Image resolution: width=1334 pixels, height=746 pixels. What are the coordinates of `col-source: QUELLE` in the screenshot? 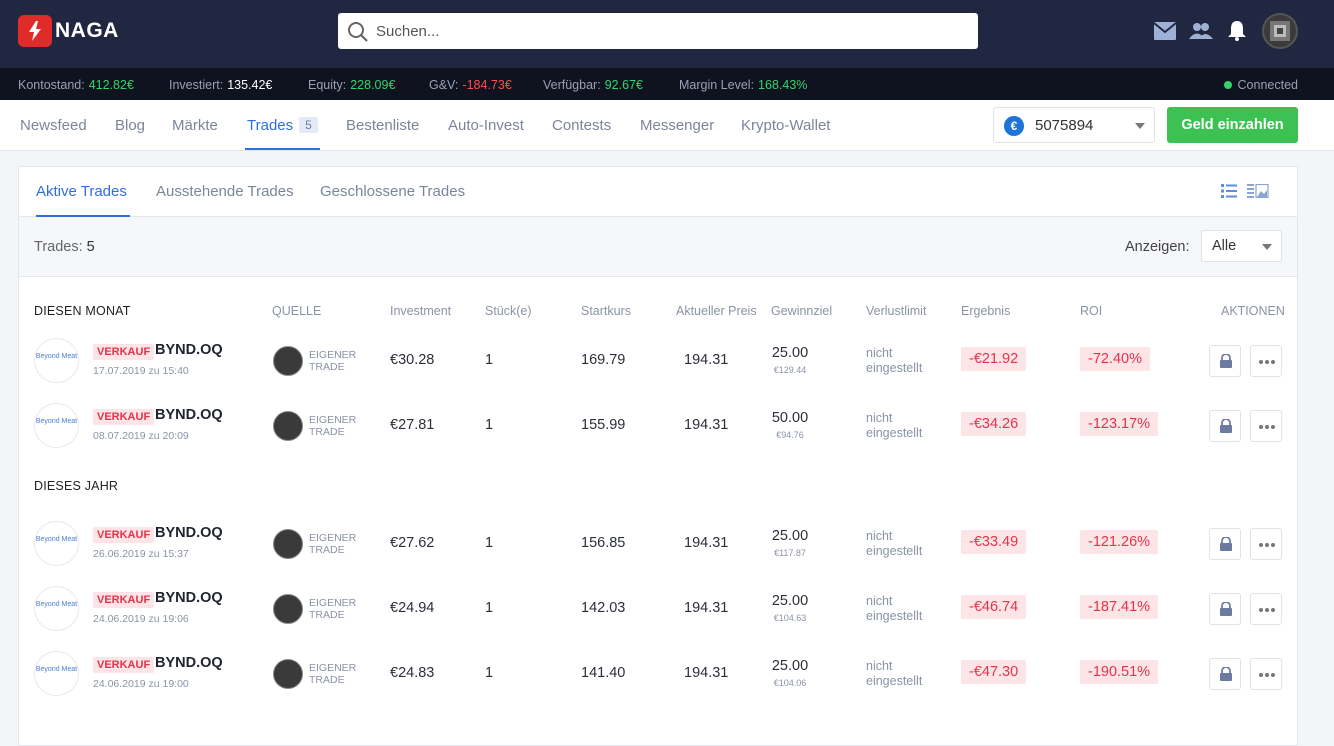 It's located at (297, 311).